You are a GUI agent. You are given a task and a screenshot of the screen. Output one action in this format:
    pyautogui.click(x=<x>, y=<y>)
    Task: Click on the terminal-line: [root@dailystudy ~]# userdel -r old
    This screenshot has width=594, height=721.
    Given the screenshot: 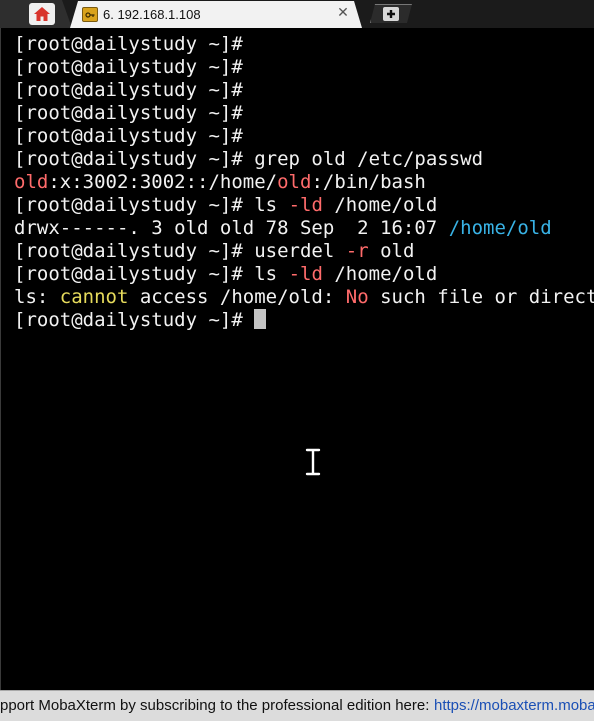 What is the action you would take?
    pyautogui.click(x=304, y=251)
    